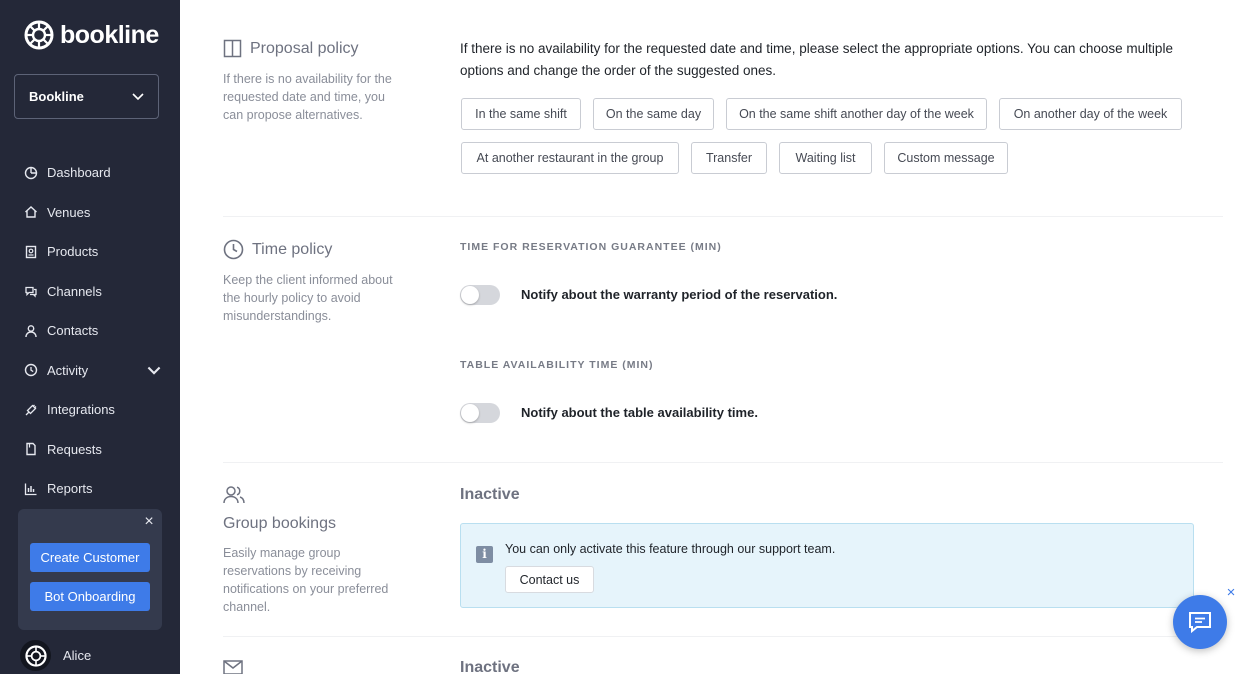  I want to click on option-another-restaurant: At another restaurant in the group, so click(570, 158).